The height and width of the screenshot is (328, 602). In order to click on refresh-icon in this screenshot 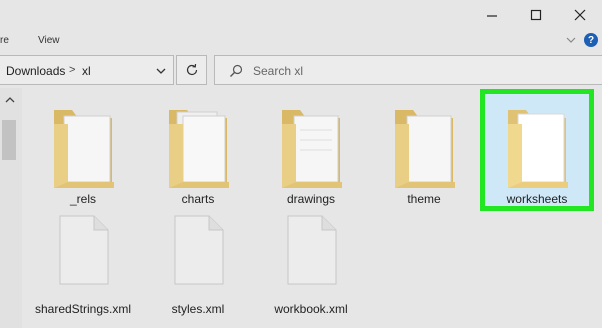, I will do `click(191, 69)`.